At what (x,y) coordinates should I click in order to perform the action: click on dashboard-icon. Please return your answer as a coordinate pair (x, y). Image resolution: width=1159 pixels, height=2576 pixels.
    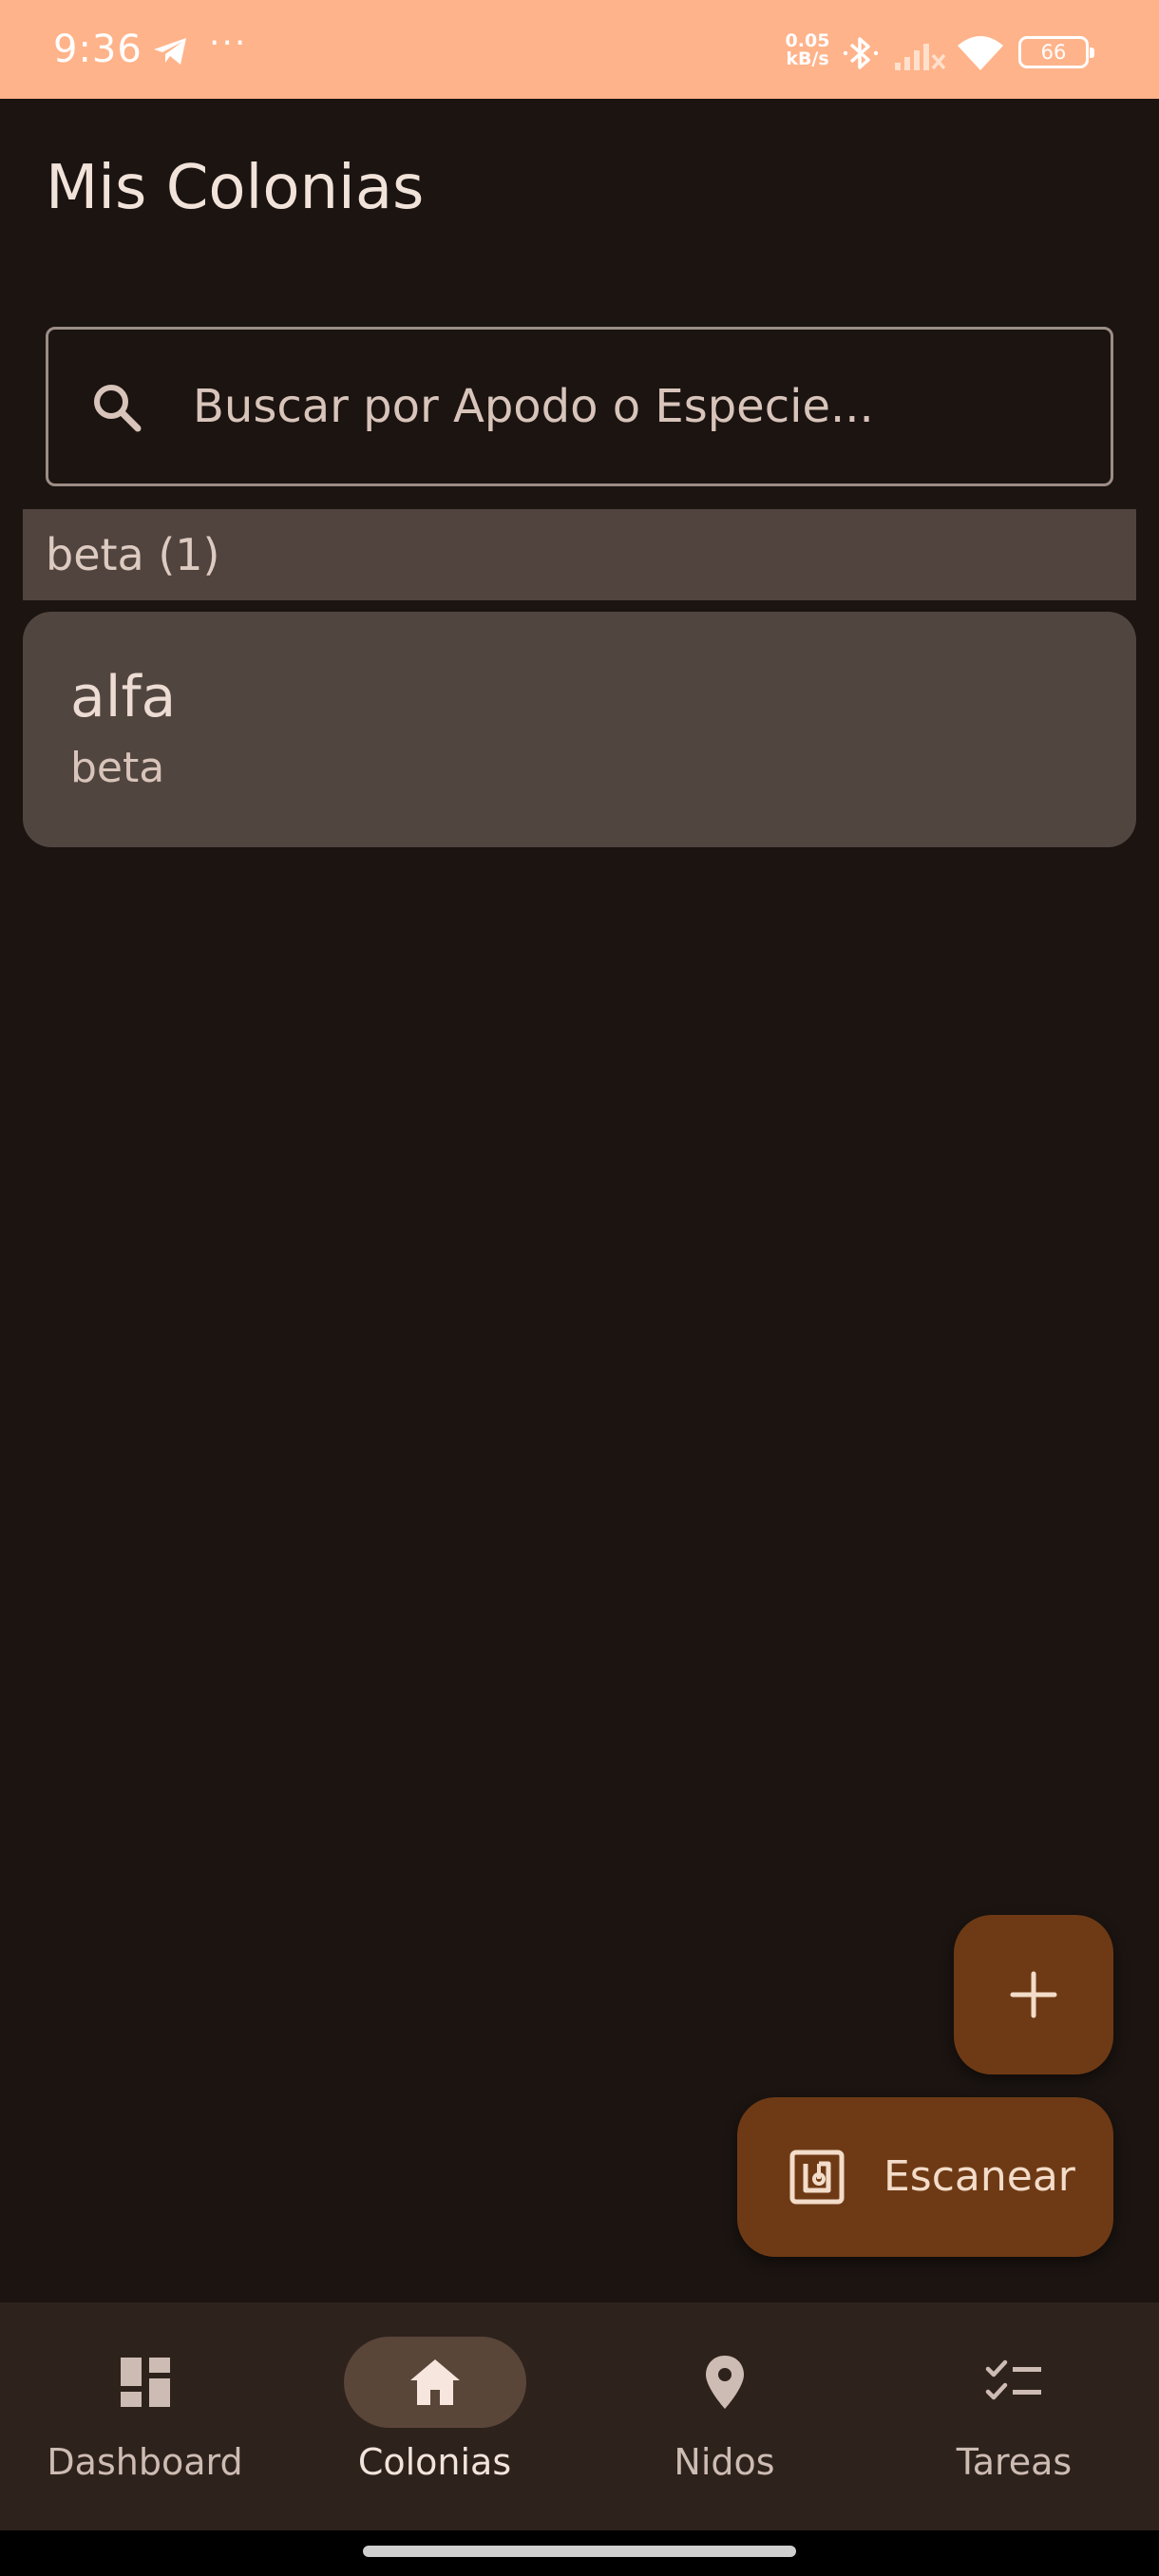
    Looking at the image, I should click on (145, 2382).